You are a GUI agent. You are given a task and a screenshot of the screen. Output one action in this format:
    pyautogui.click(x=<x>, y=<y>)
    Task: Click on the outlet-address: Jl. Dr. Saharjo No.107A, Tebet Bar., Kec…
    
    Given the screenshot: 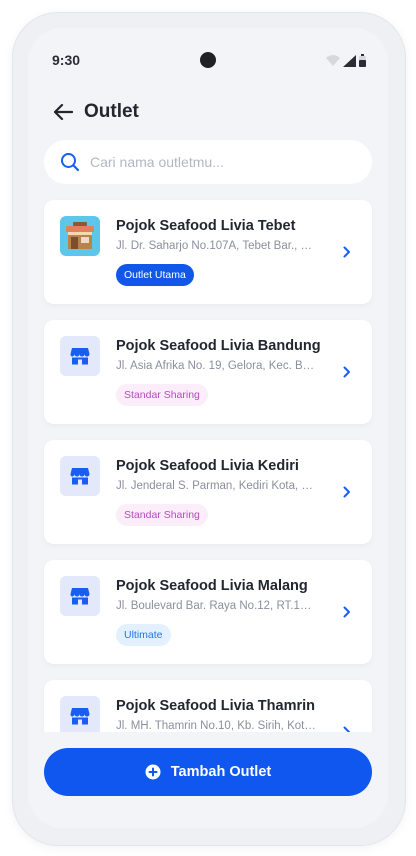 What is the action you would take?
    pyautogui.click(x=216, y=246)
    